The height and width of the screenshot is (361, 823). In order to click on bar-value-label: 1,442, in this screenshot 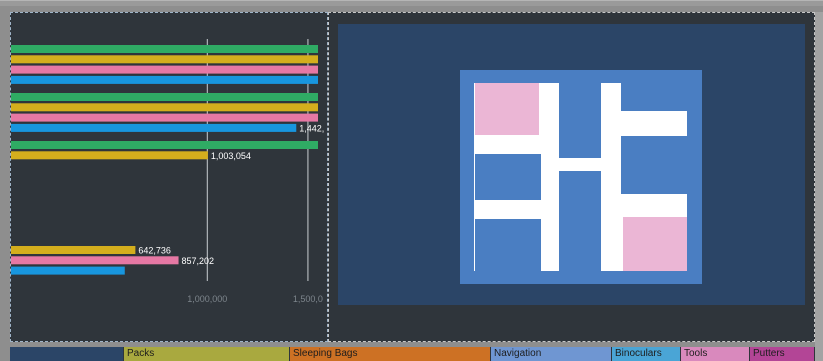, I will do `click(311, 128)`.